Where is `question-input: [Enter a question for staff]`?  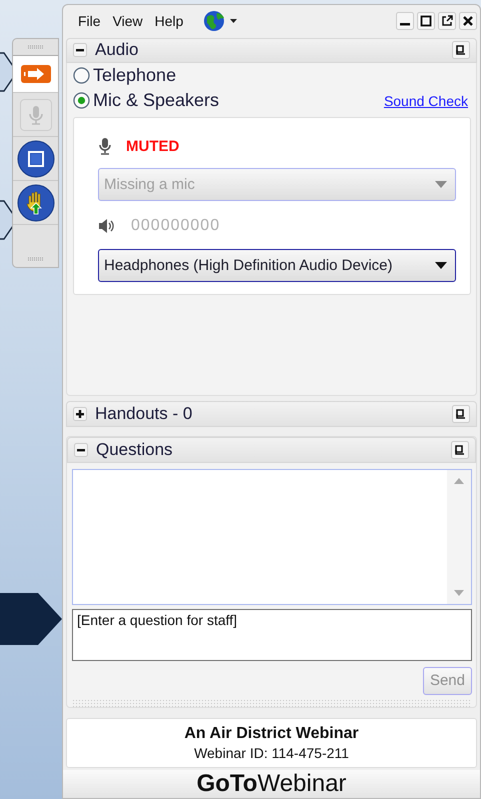 question-input: [Enter a question for staff] is located at coordinates (272, 634).